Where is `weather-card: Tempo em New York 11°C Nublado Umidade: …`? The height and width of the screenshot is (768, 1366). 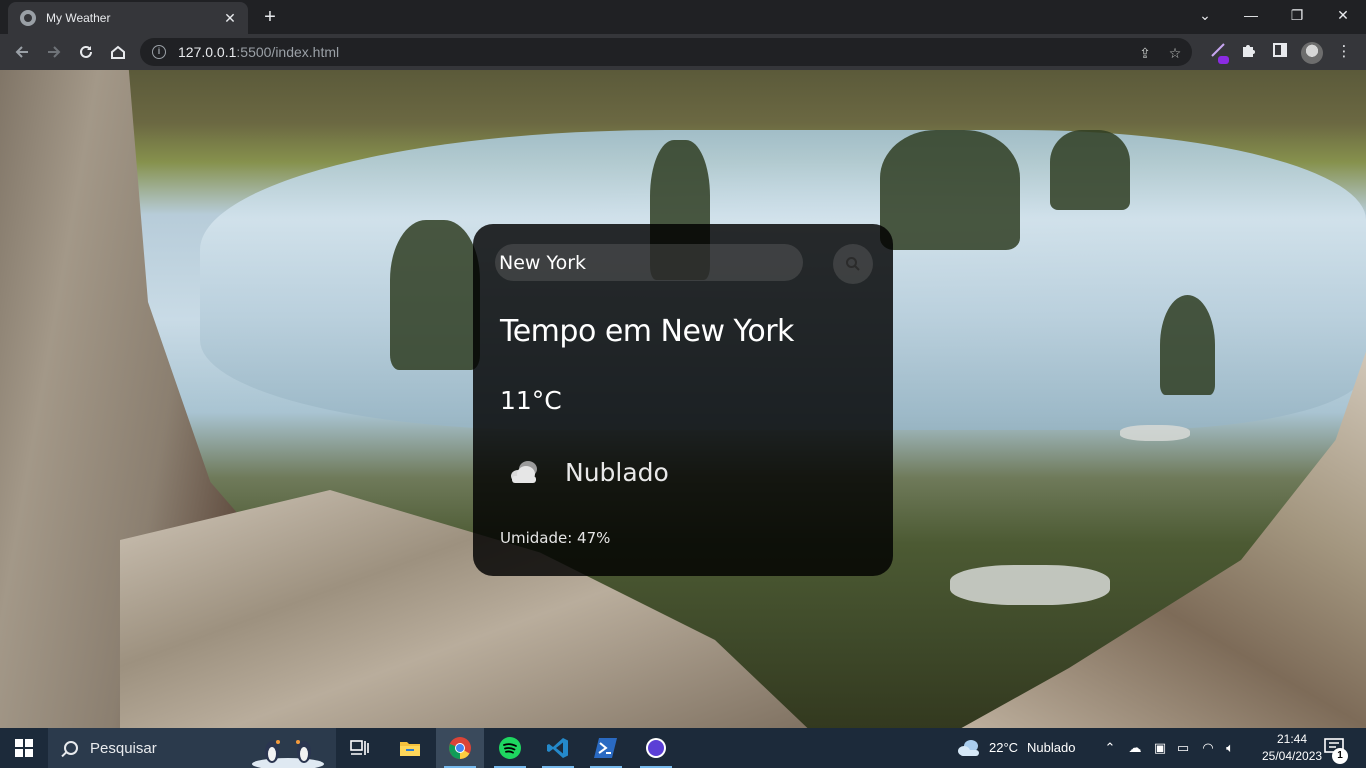
weather-card: Tempo em New York 11°C Nublado Umidade: … is located at coordinates (683, 400).